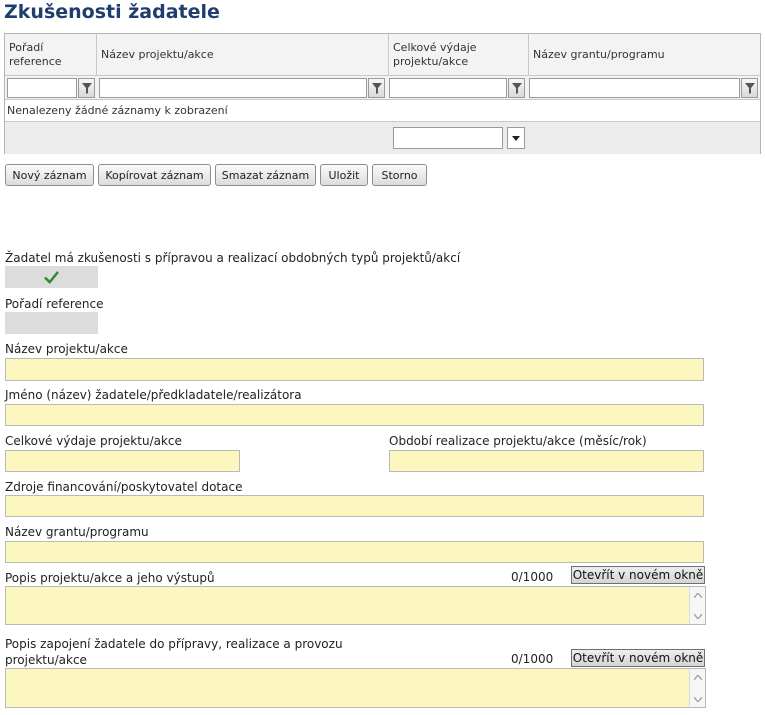 This screenshot has height=715, width=765. Describe the element at coordinates (124, 487) in the screenshot. I see `funding-source-label: Zdroje financování/poskytovatel dotace` at that location.